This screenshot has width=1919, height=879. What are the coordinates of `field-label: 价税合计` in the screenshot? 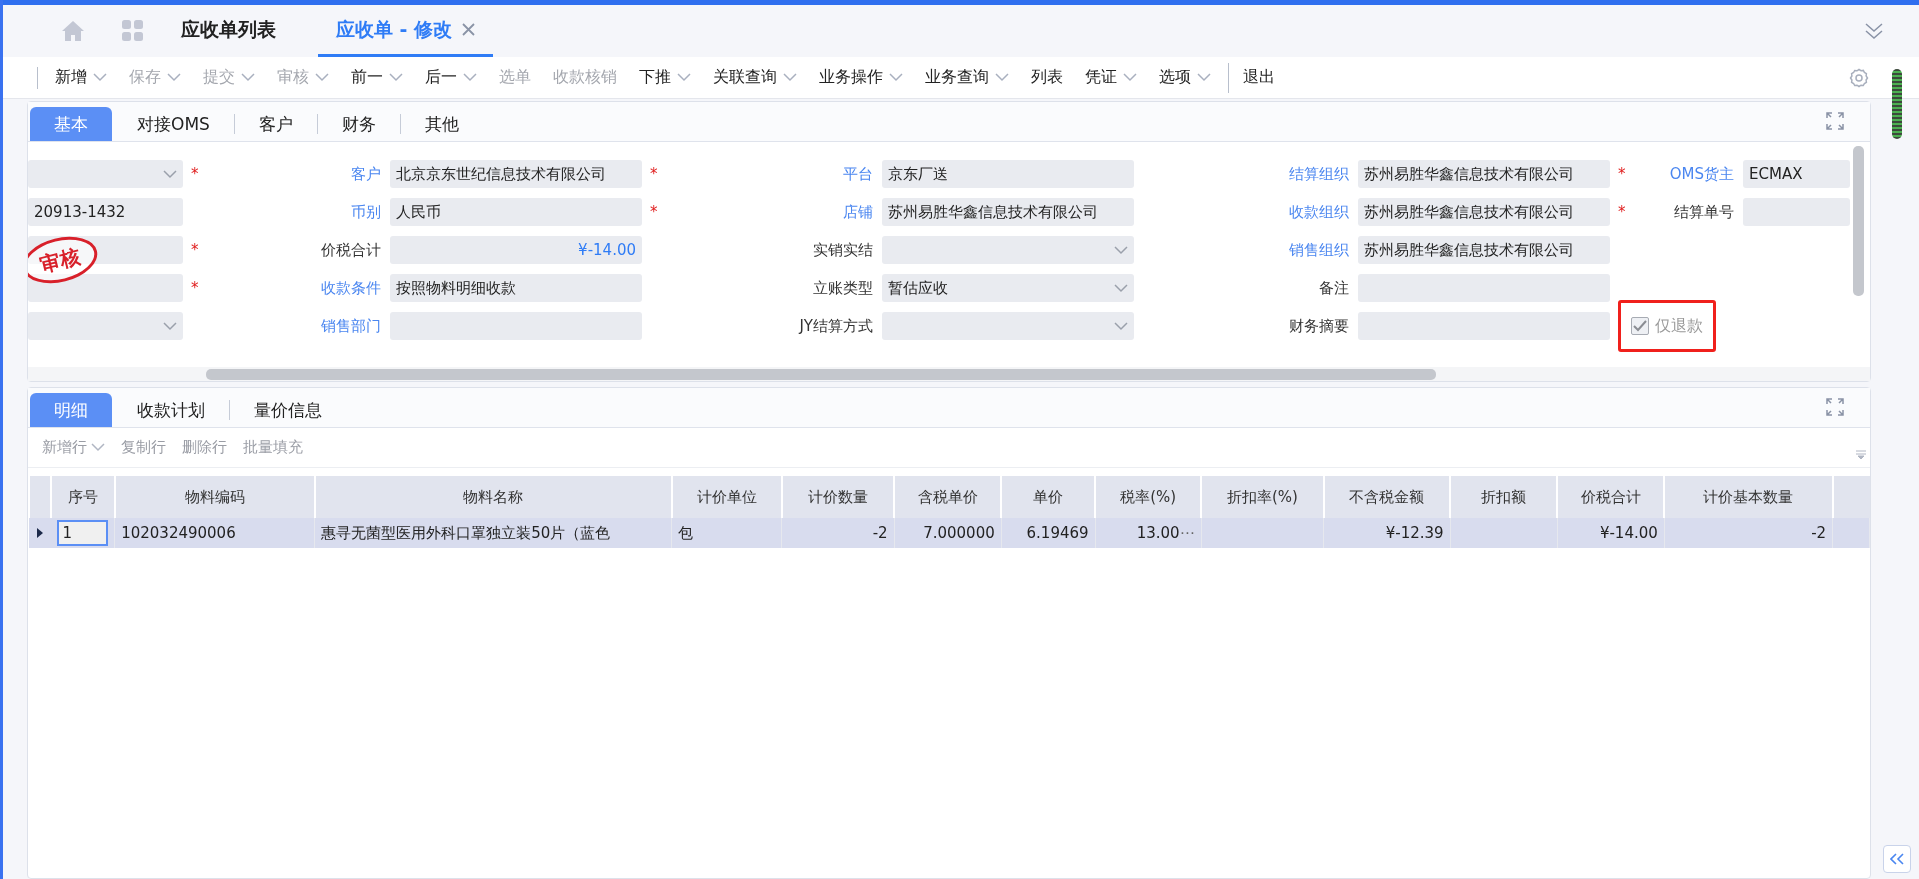 It's located at (351, 250).